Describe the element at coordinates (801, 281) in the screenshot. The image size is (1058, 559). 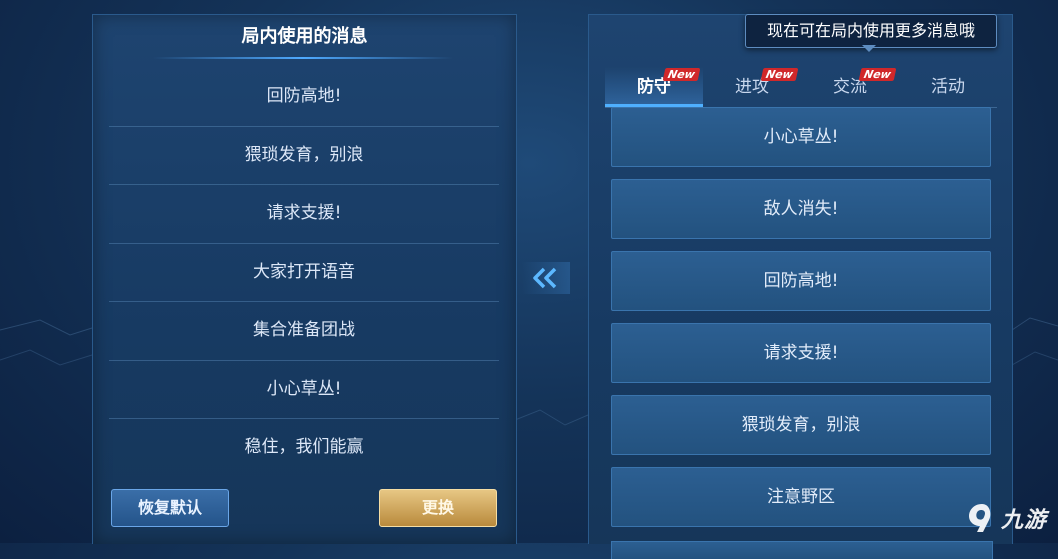
I see `message-option: 回防高地!` at that location.